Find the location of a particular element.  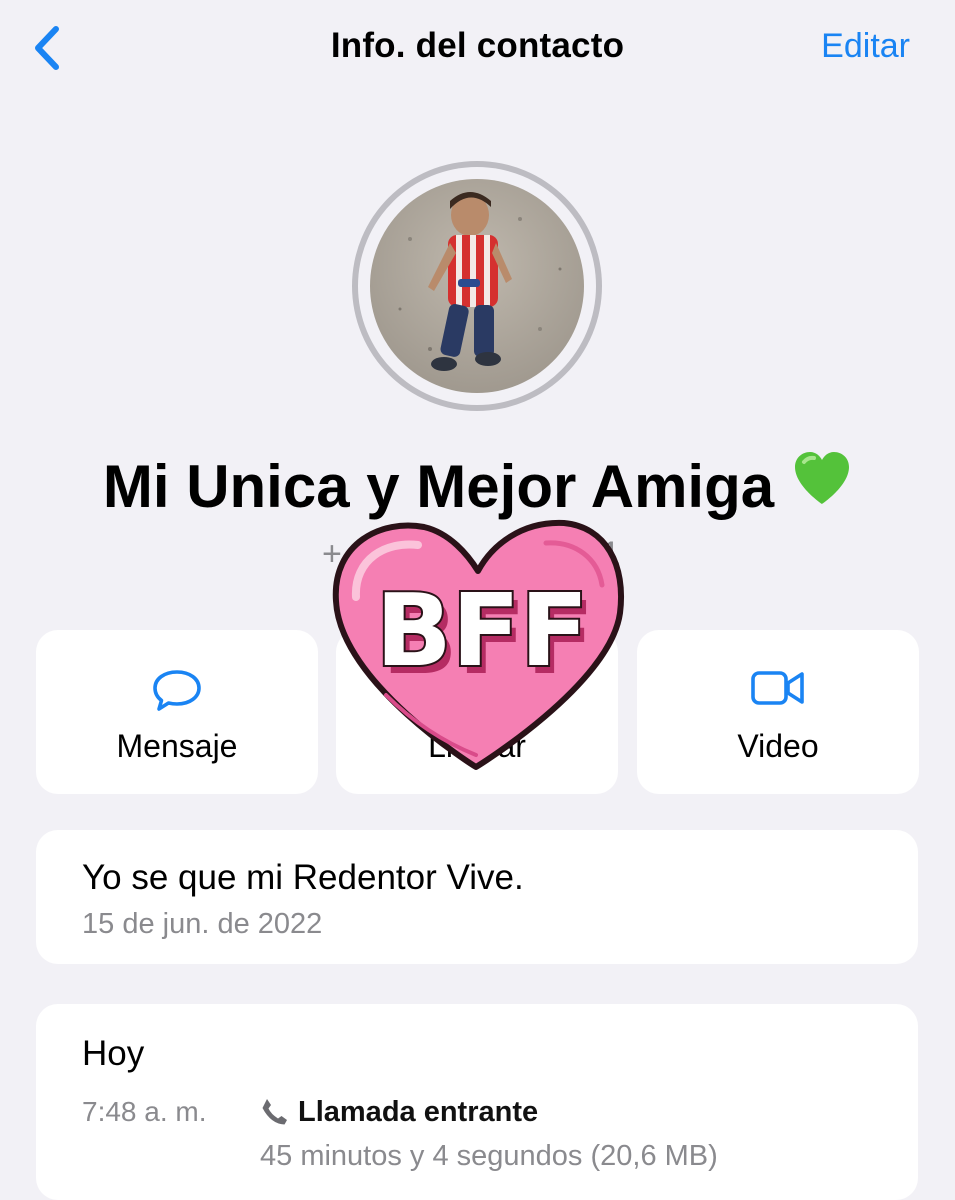

history-day: Hoy is located at coordinates (113, 1053).